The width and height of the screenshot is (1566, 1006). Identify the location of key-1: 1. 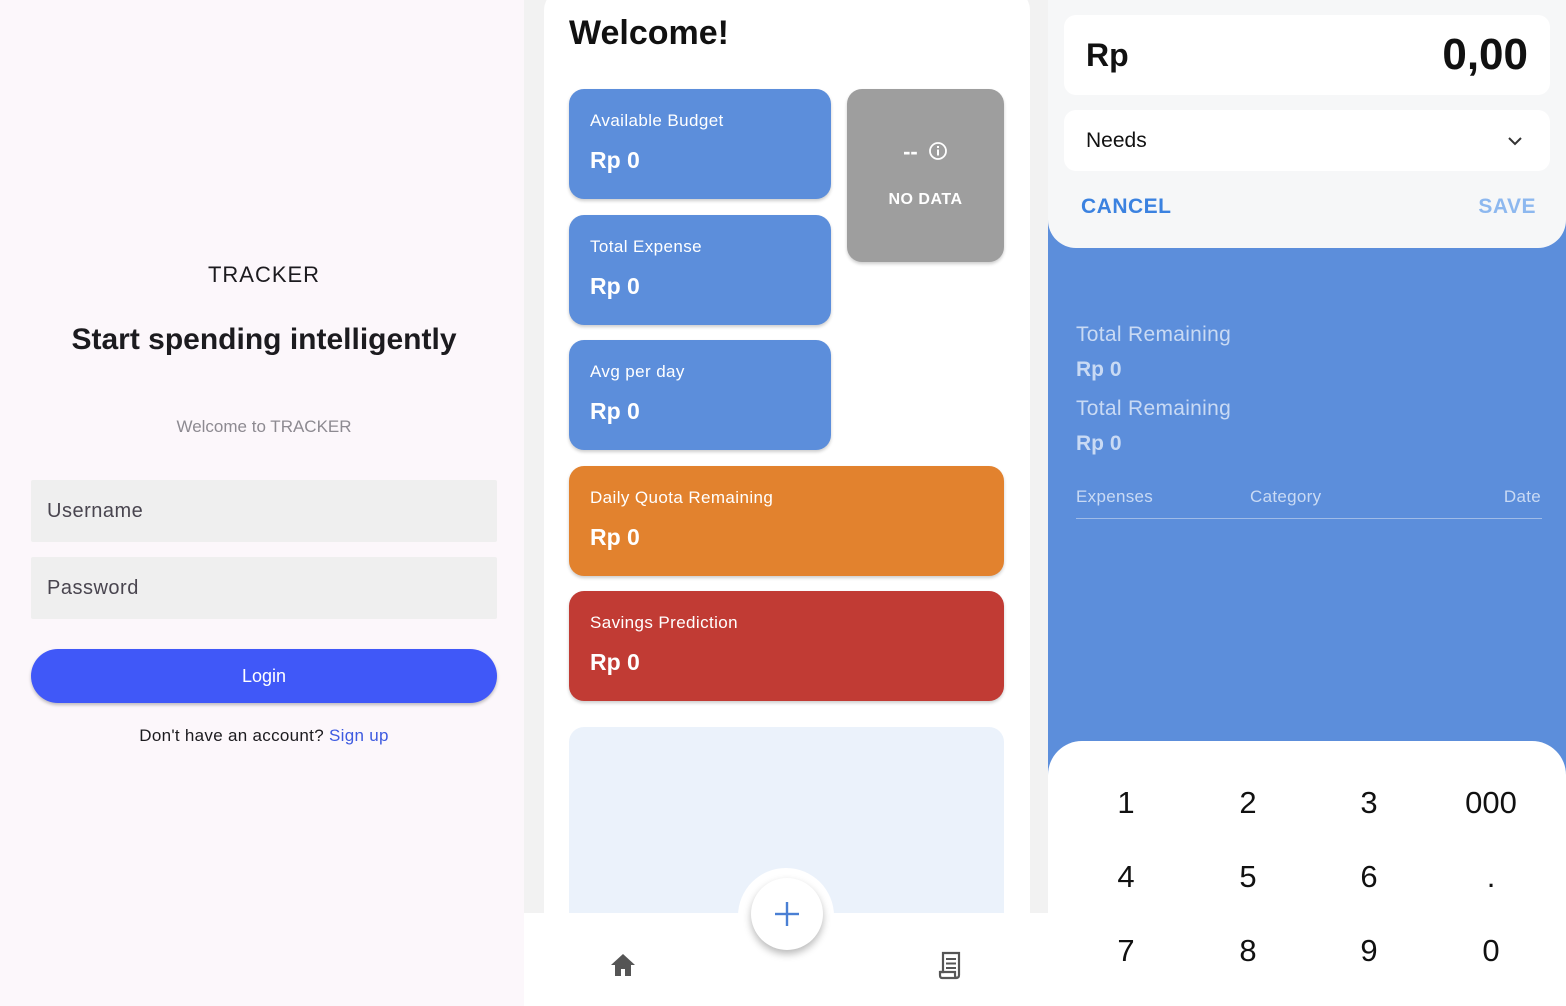
(1126, 803).